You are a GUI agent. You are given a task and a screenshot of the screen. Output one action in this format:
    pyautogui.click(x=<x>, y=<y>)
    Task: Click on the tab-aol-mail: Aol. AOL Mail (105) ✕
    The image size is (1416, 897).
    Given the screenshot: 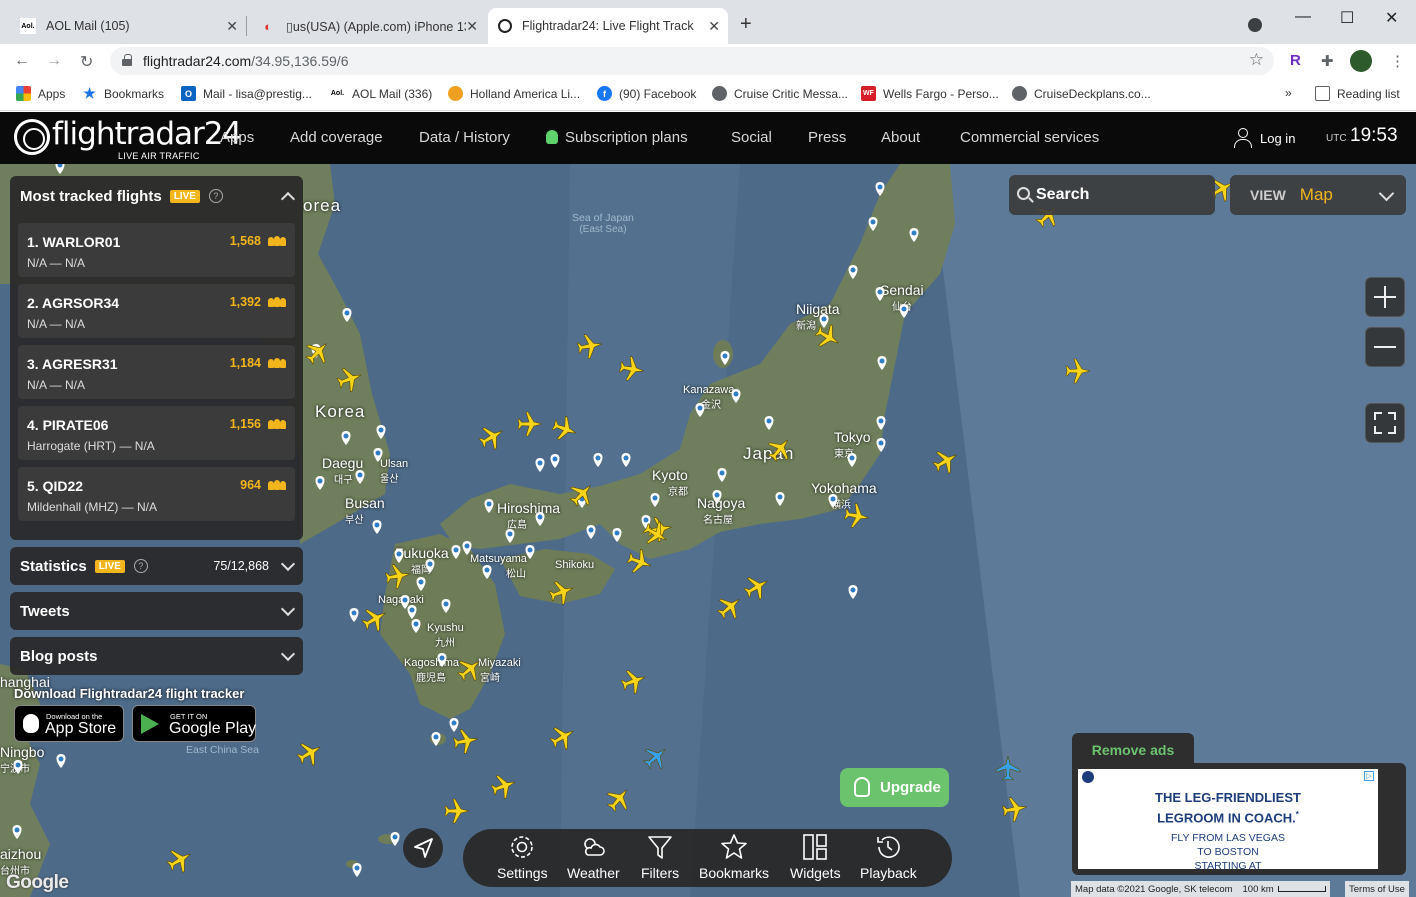 What is the action you would take?
    pyautogui.click(x=128, y=26)
    